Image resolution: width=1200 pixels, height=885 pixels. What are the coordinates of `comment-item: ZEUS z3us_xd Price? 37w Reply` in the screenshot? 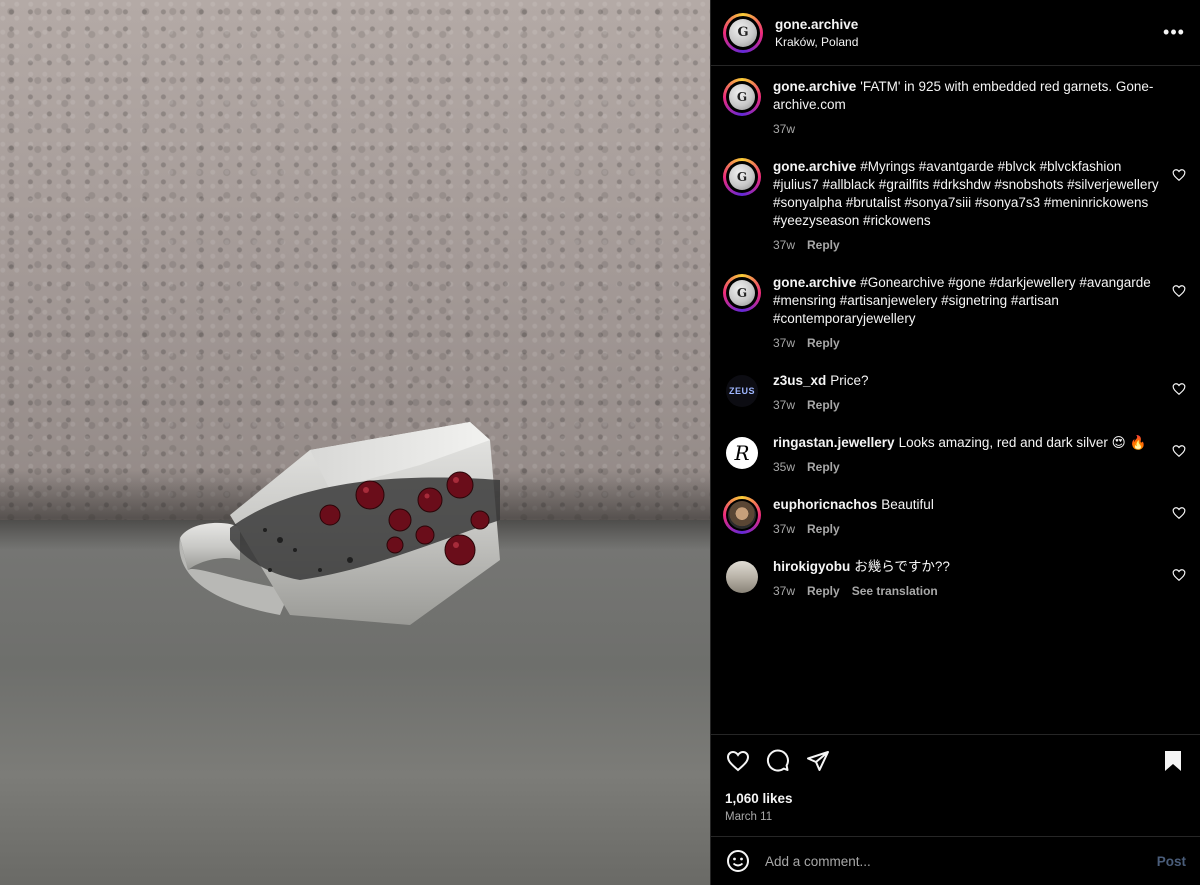 It's located at (954, 393).